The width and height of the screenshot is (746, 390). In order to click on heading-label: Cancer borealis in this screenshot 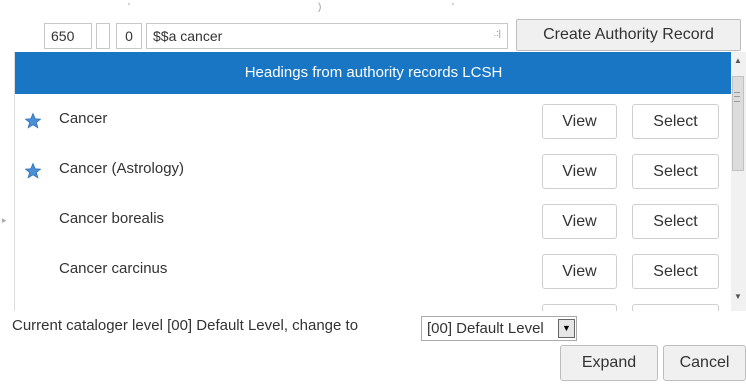, I will do `click(112, 218)`.